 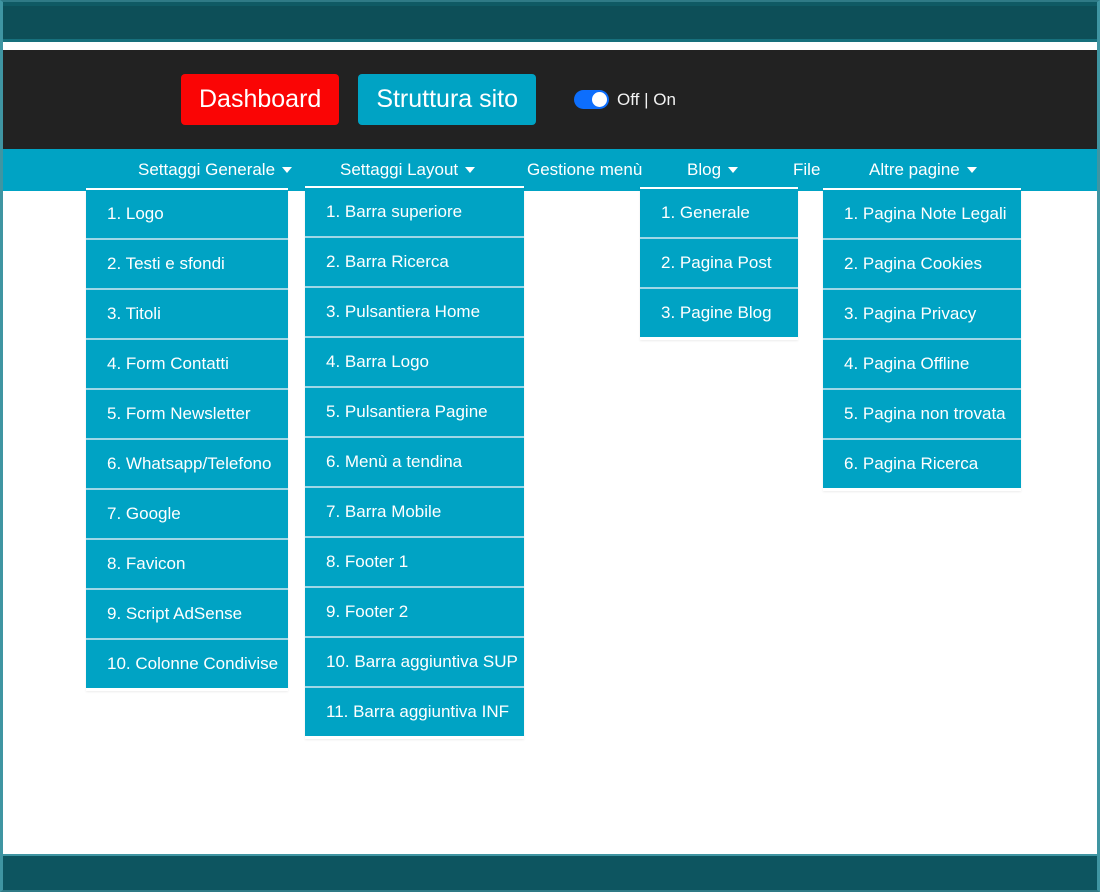 I want to click on nav-item-settaggi-layout: Settaggi Layout, so click(x=408, y=170).